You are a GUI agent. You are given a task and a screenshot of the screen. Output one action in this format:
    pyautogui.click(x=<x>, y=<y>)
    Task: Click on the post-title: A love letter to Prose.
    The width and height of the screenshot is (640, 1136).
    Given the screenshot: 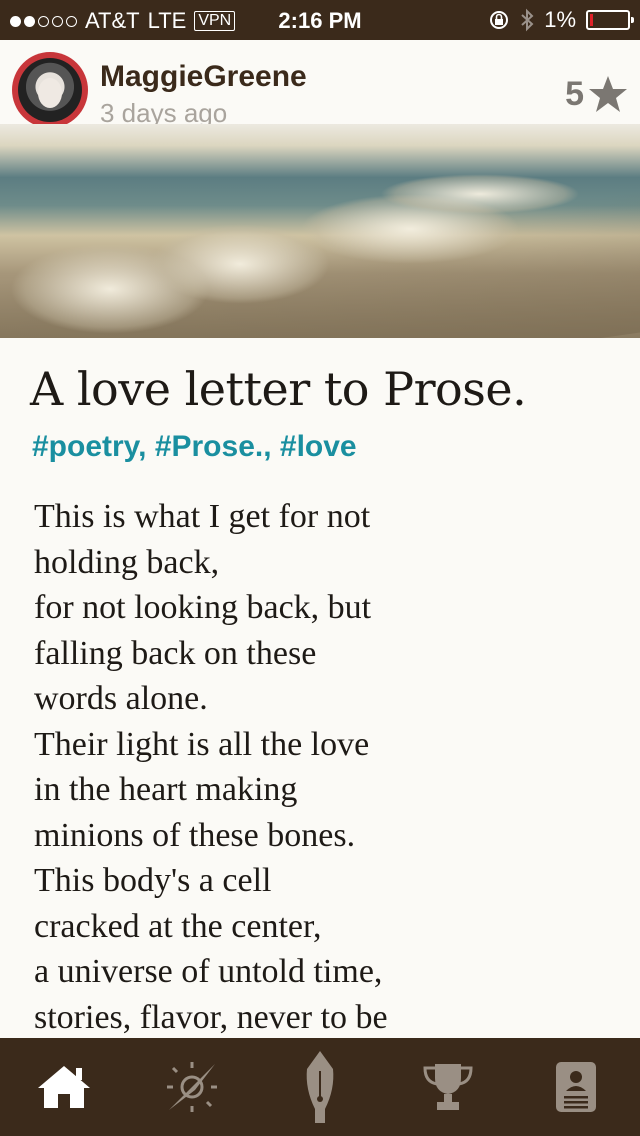 What is the action you would take?
    pyautogui.click(x=278, y=389)
    